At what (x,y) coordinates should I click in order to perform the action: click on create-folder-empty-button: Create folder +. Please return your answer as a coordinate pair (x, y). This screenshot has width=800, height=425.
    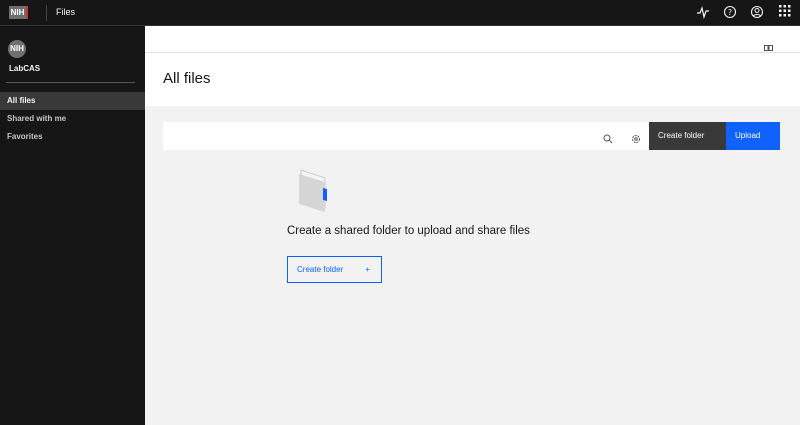
    Looking at the image, I should click on (334, 269).